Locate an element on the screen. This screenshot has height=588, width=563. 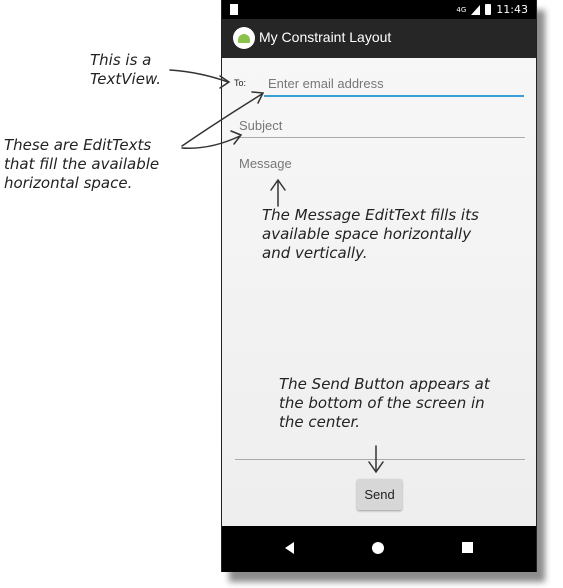
send-button: Send is located at coordinates (379, 494).